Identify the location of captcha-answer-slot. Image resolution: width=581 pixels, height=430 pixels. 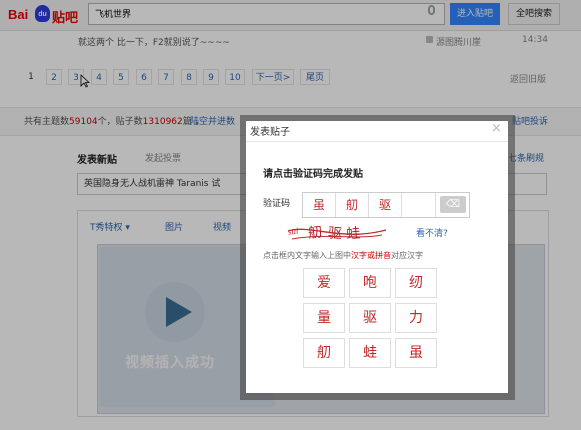
(418, 205).